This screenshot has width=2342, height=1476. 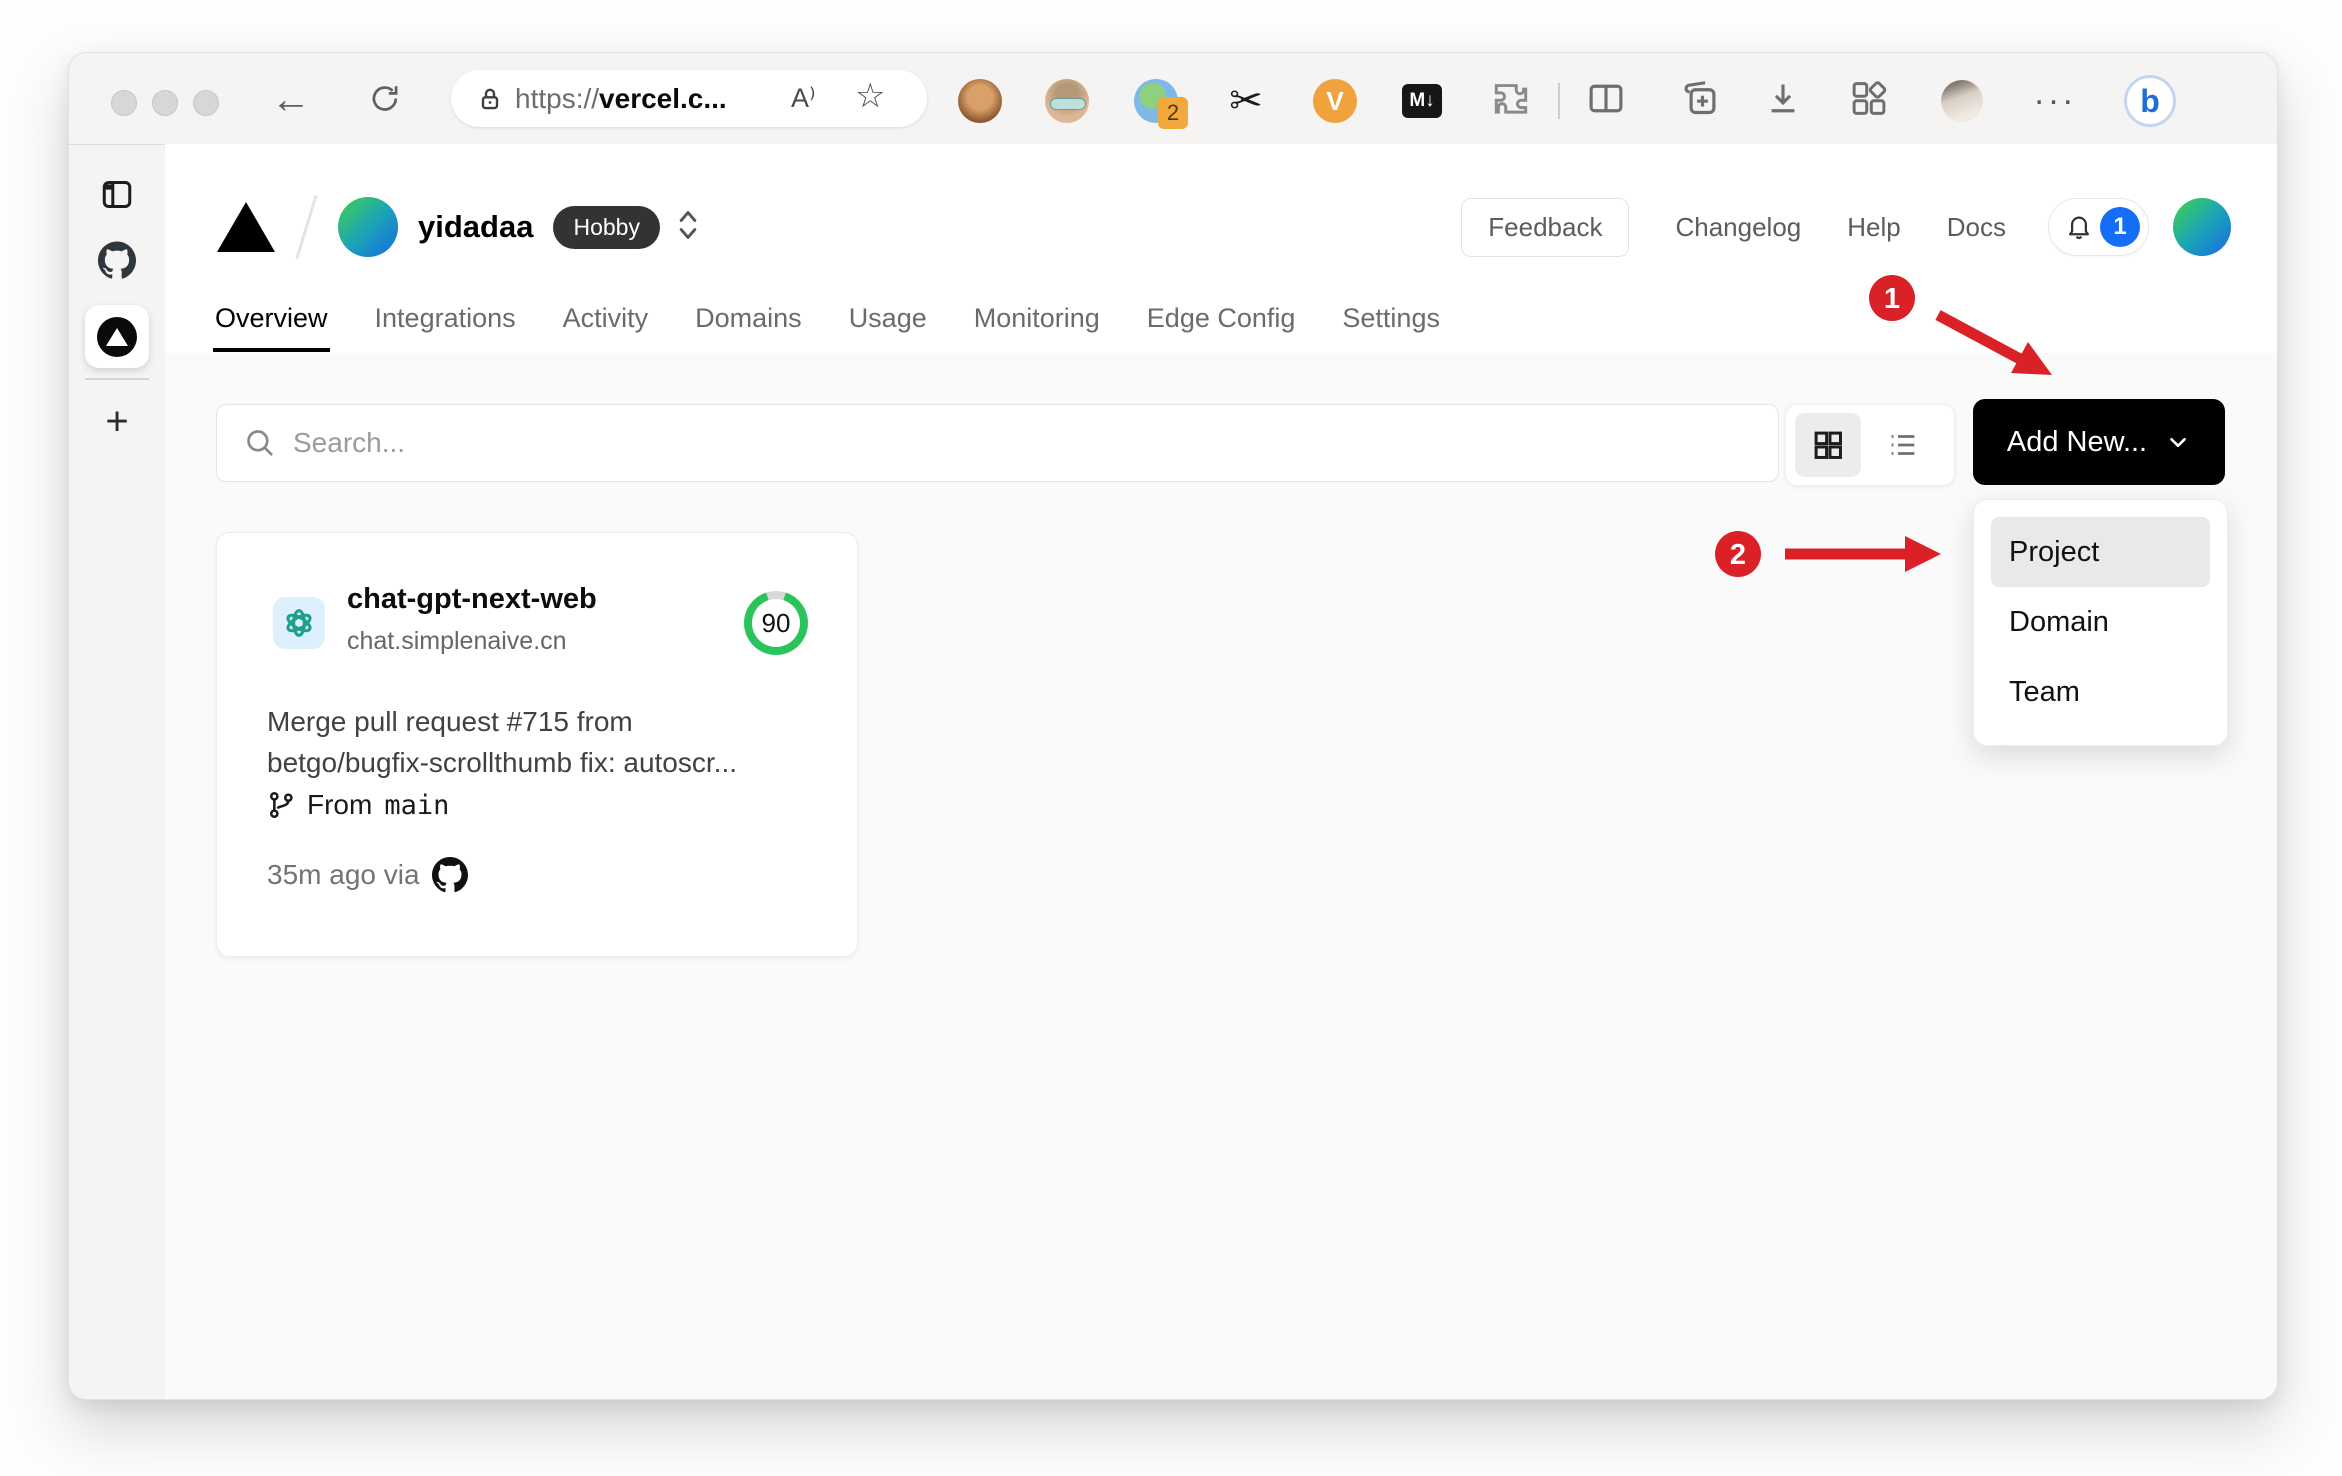 I want to click on deploy-meta-row: 35m ago via, so click(x=367, y=875).